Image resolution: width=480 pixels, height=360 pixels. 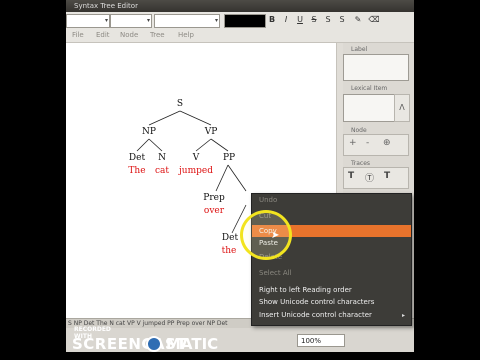 I want to click on menu-item-select-all: Select All, so click(x=275, y=273).